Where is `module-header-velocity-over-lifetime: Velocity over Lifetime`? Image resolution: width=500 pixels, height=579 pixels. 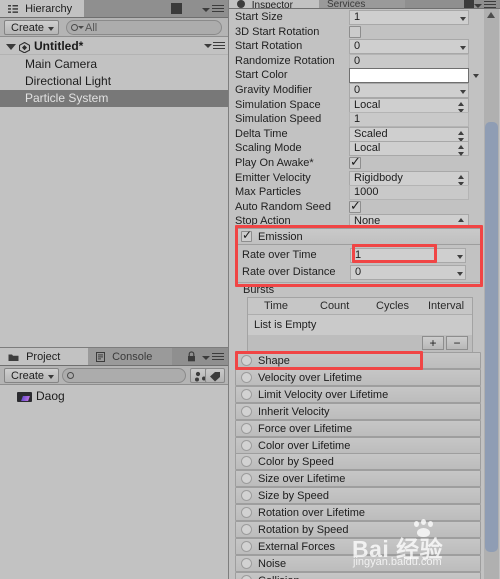
module-header-velocity-over-lifetime: Velocity over Lifetime is located at coordinates (358, 377).